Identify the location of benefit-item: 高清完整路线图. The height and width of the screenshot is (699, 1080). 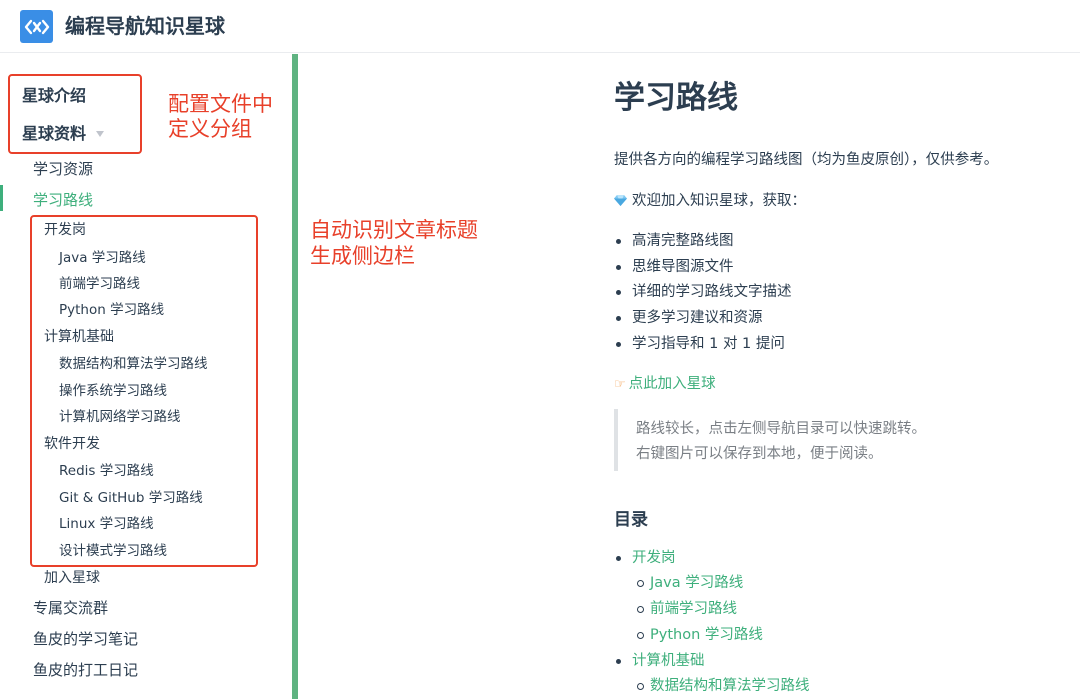
(674, 241).